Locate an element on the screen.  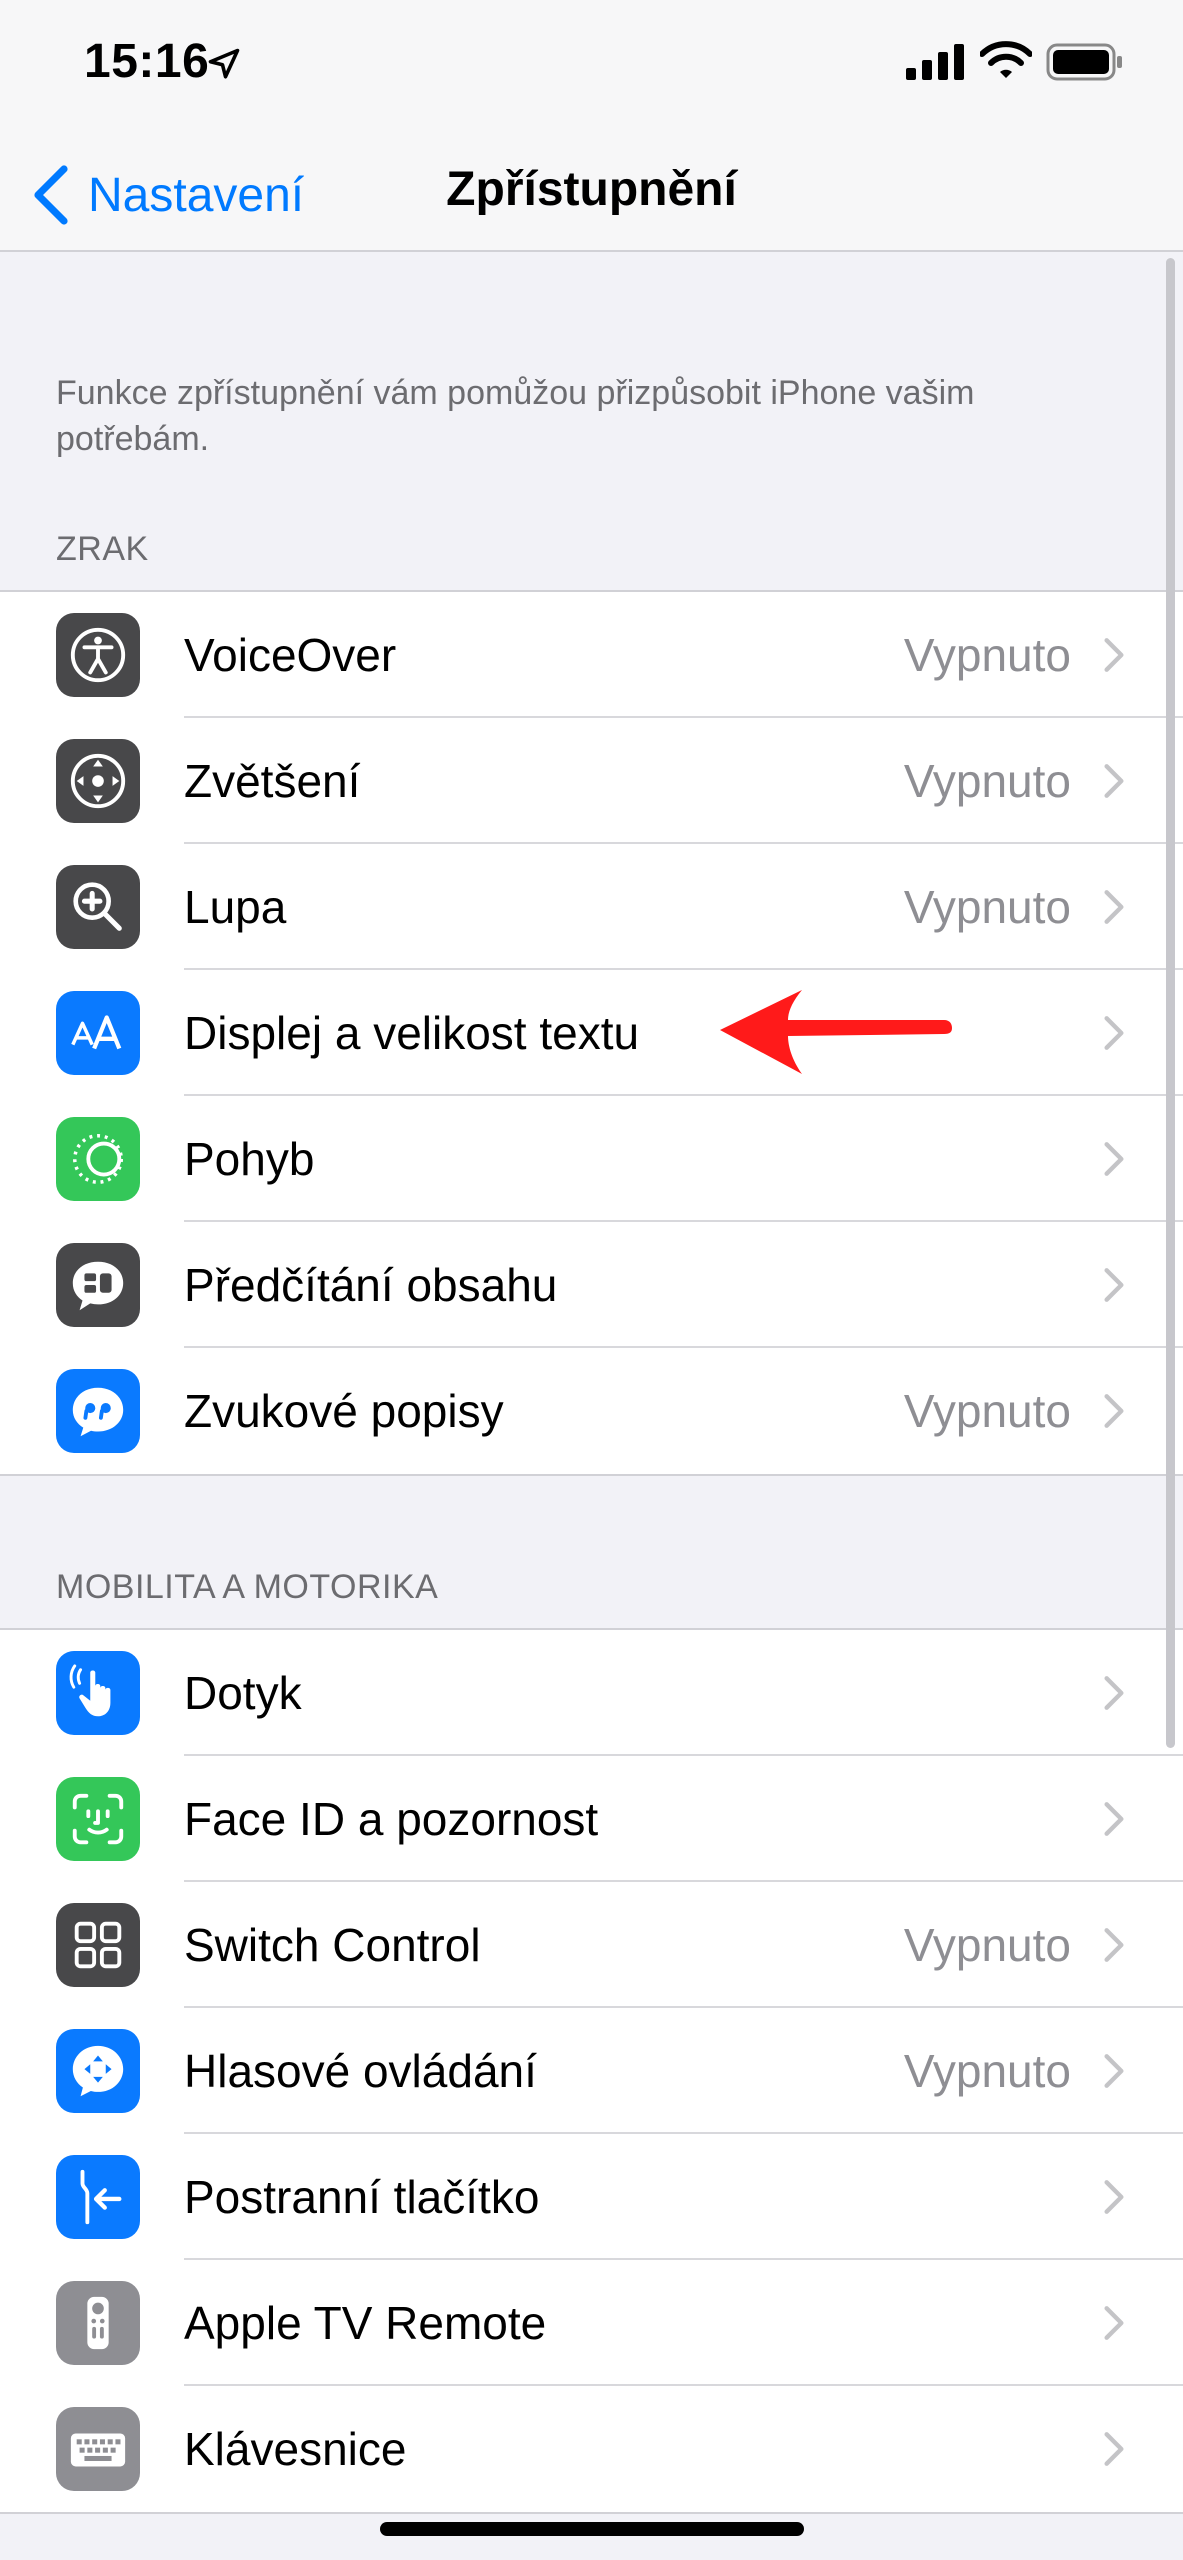
settings-row-switch-control: Switch Control Vypnuto is located at coordinates (591, 1945).